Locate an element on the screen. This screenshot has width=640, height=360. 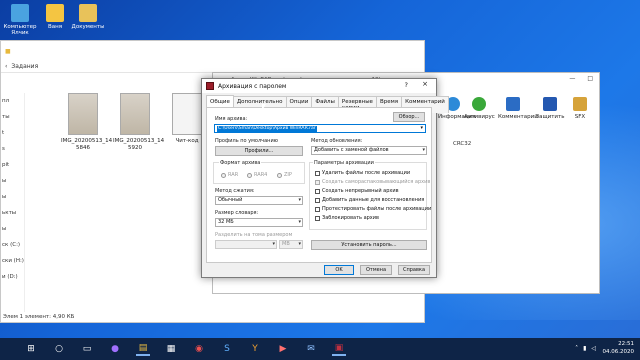
chevron-left-icon: ‹ is located at coordinates (6, 66).